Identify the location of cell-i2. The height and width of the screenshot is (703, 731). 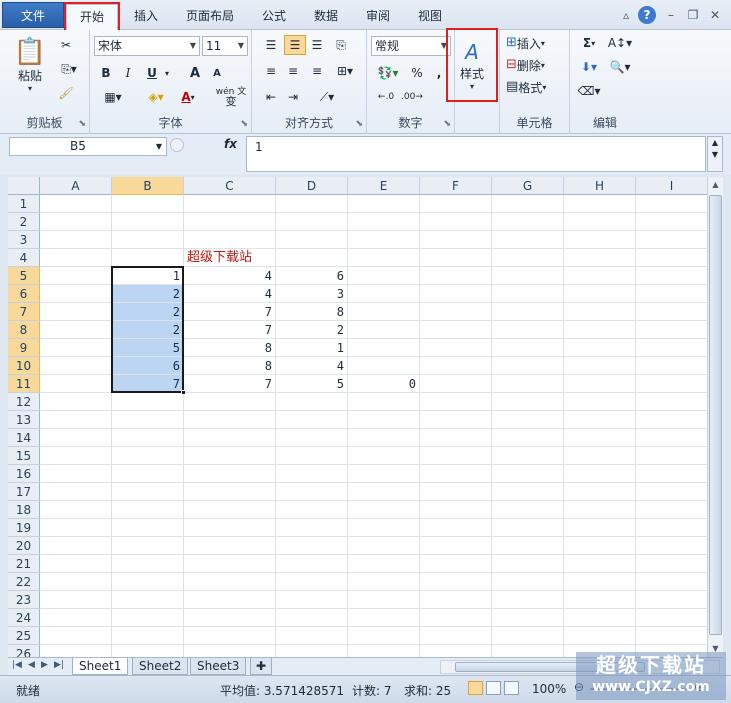
(671, 222).